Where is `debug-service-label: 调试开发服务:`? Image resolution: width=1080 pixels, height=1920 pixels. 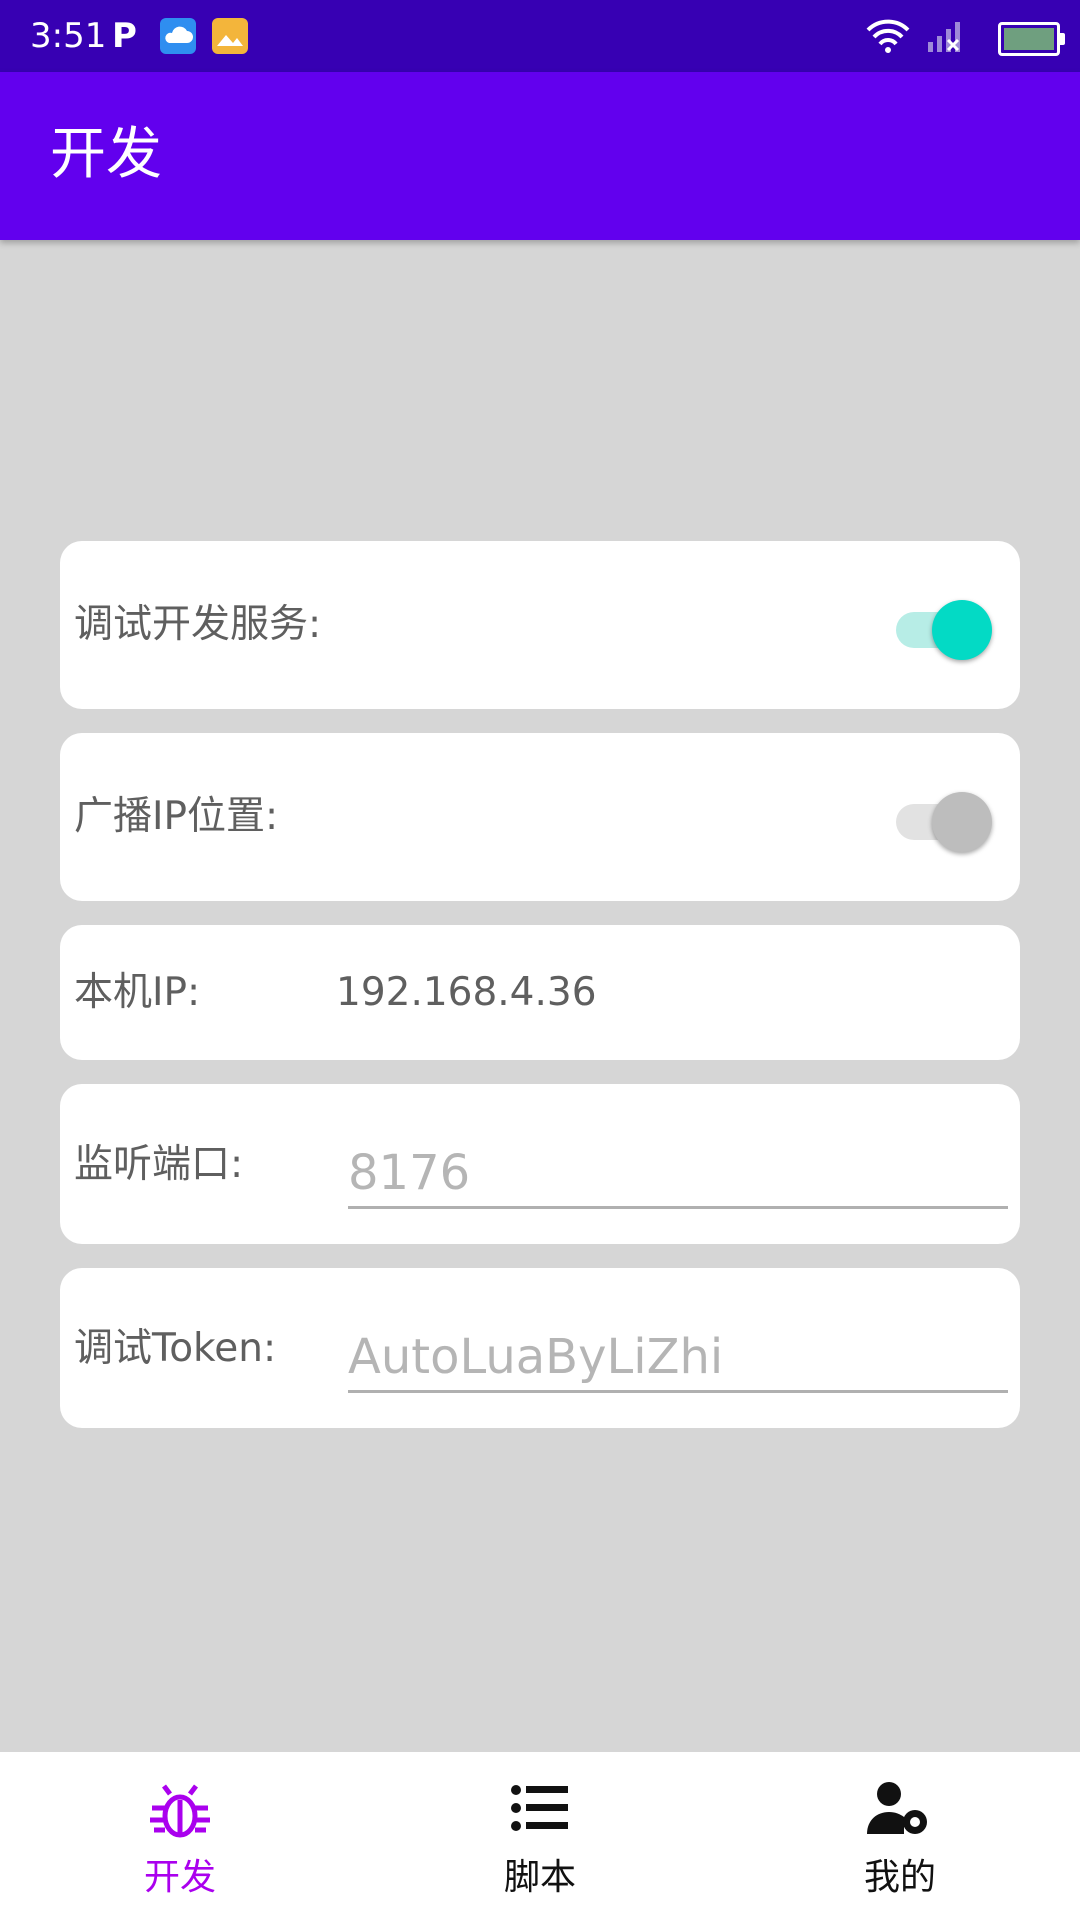
debug-service-label: 调试开发服务: is located at coordinates (198, 624).